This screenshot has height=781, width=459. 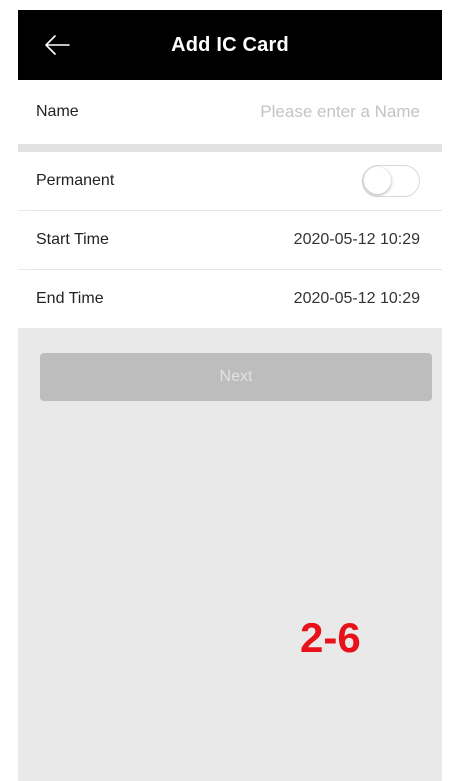 I want to click on toggle-knob, so click(x=377, y=180).